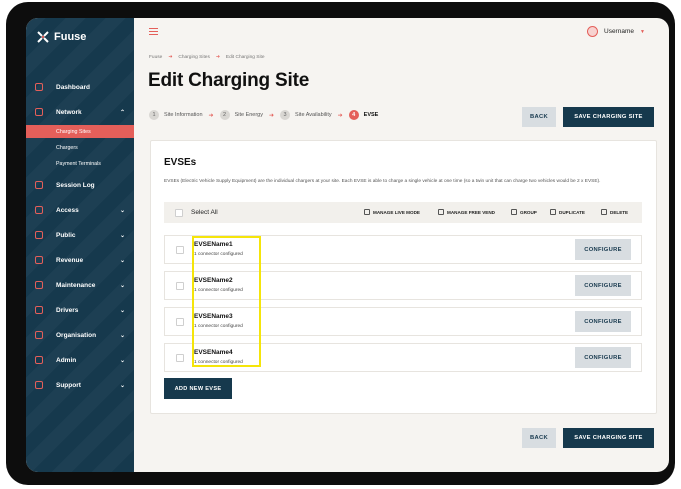 The height and width of the screenshot is (489, 681). I want to click on sidebar-item-network: Network ⌃, so click(80, 112).